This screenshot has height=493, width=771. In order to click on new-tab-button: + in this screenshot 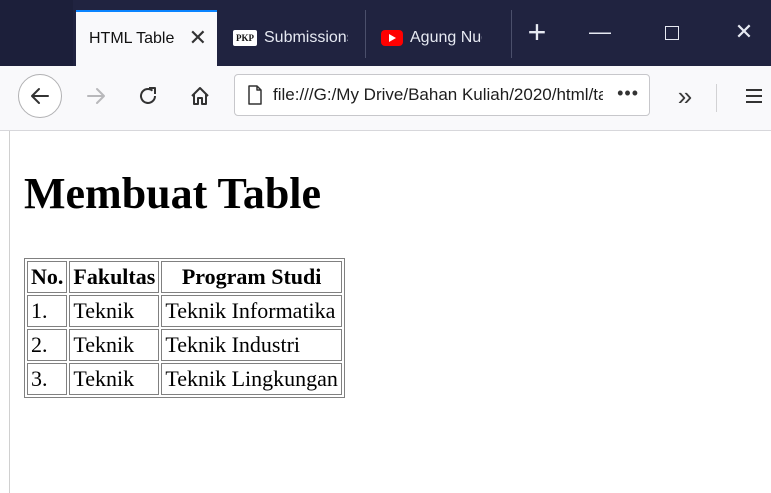, I will do `click(537, 32)`.